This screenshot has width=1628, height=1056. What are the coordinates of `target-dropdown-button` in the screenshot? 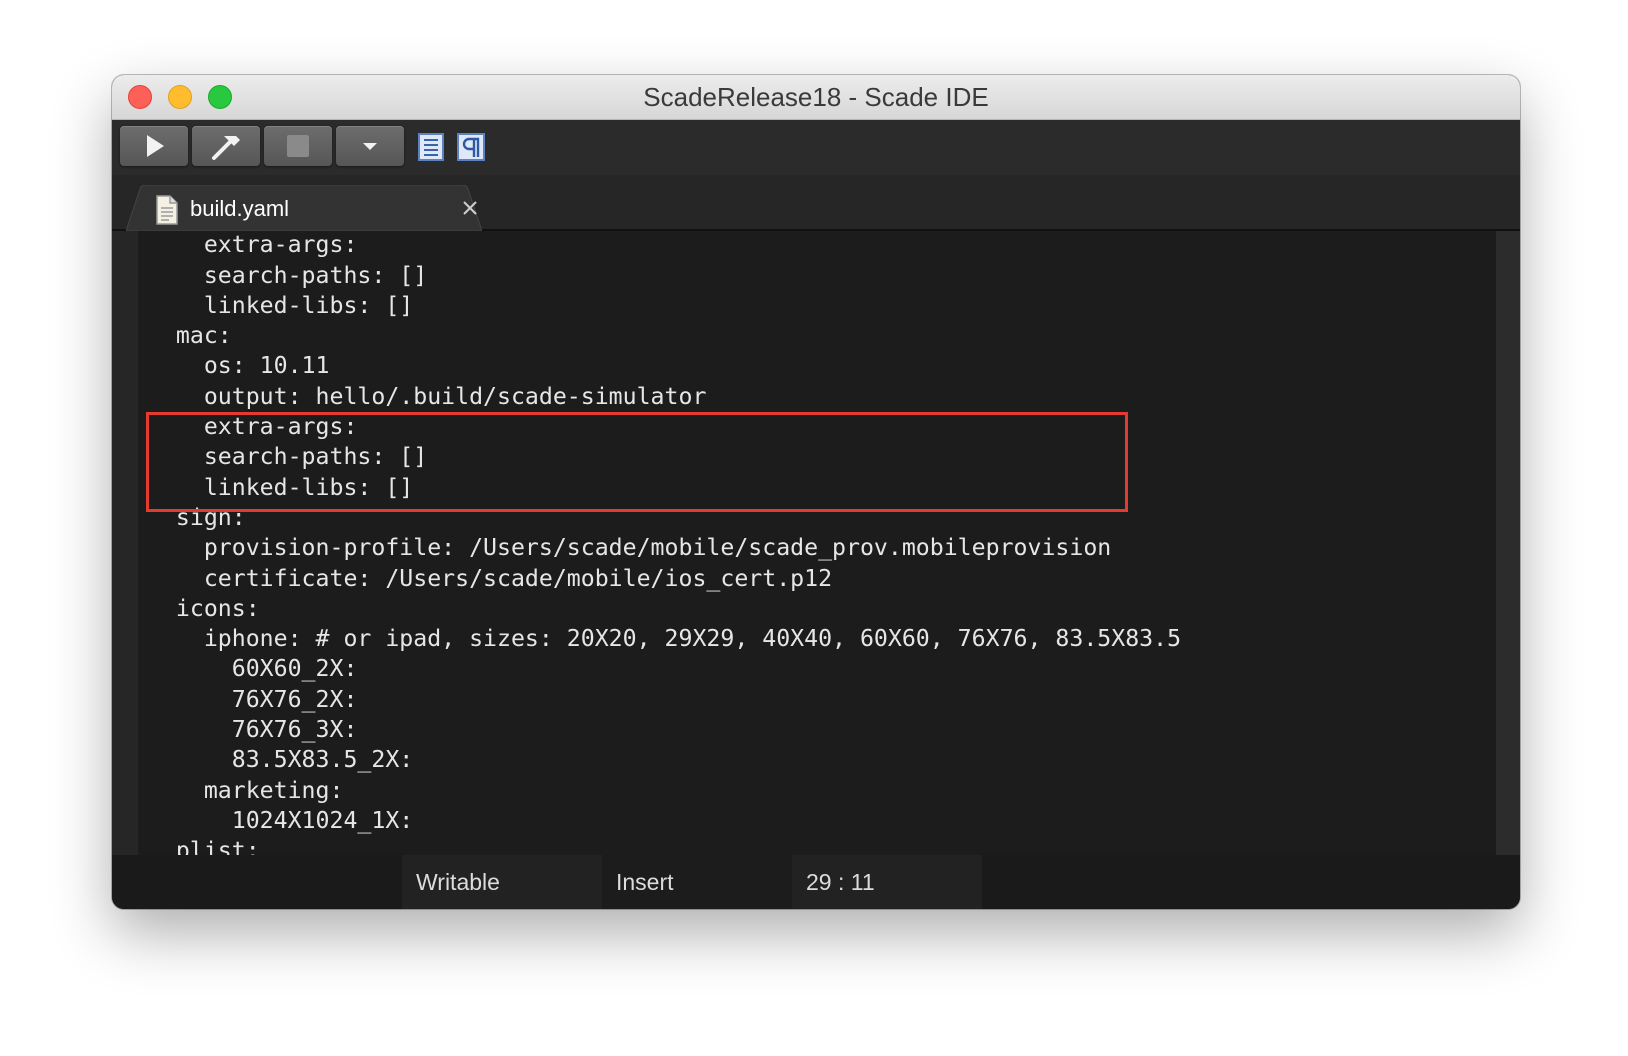 It's located at (370, 146).